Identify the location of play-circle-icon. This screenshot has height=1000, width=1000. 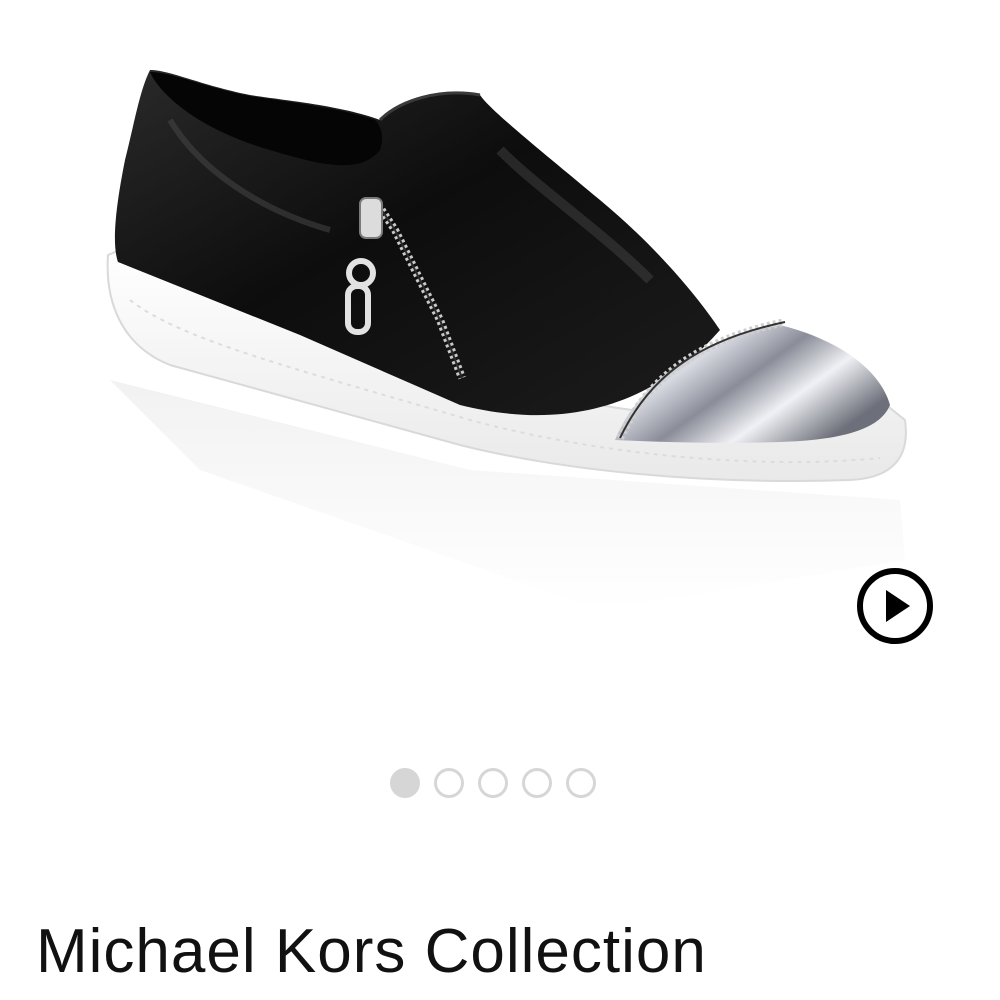
(895, 606).